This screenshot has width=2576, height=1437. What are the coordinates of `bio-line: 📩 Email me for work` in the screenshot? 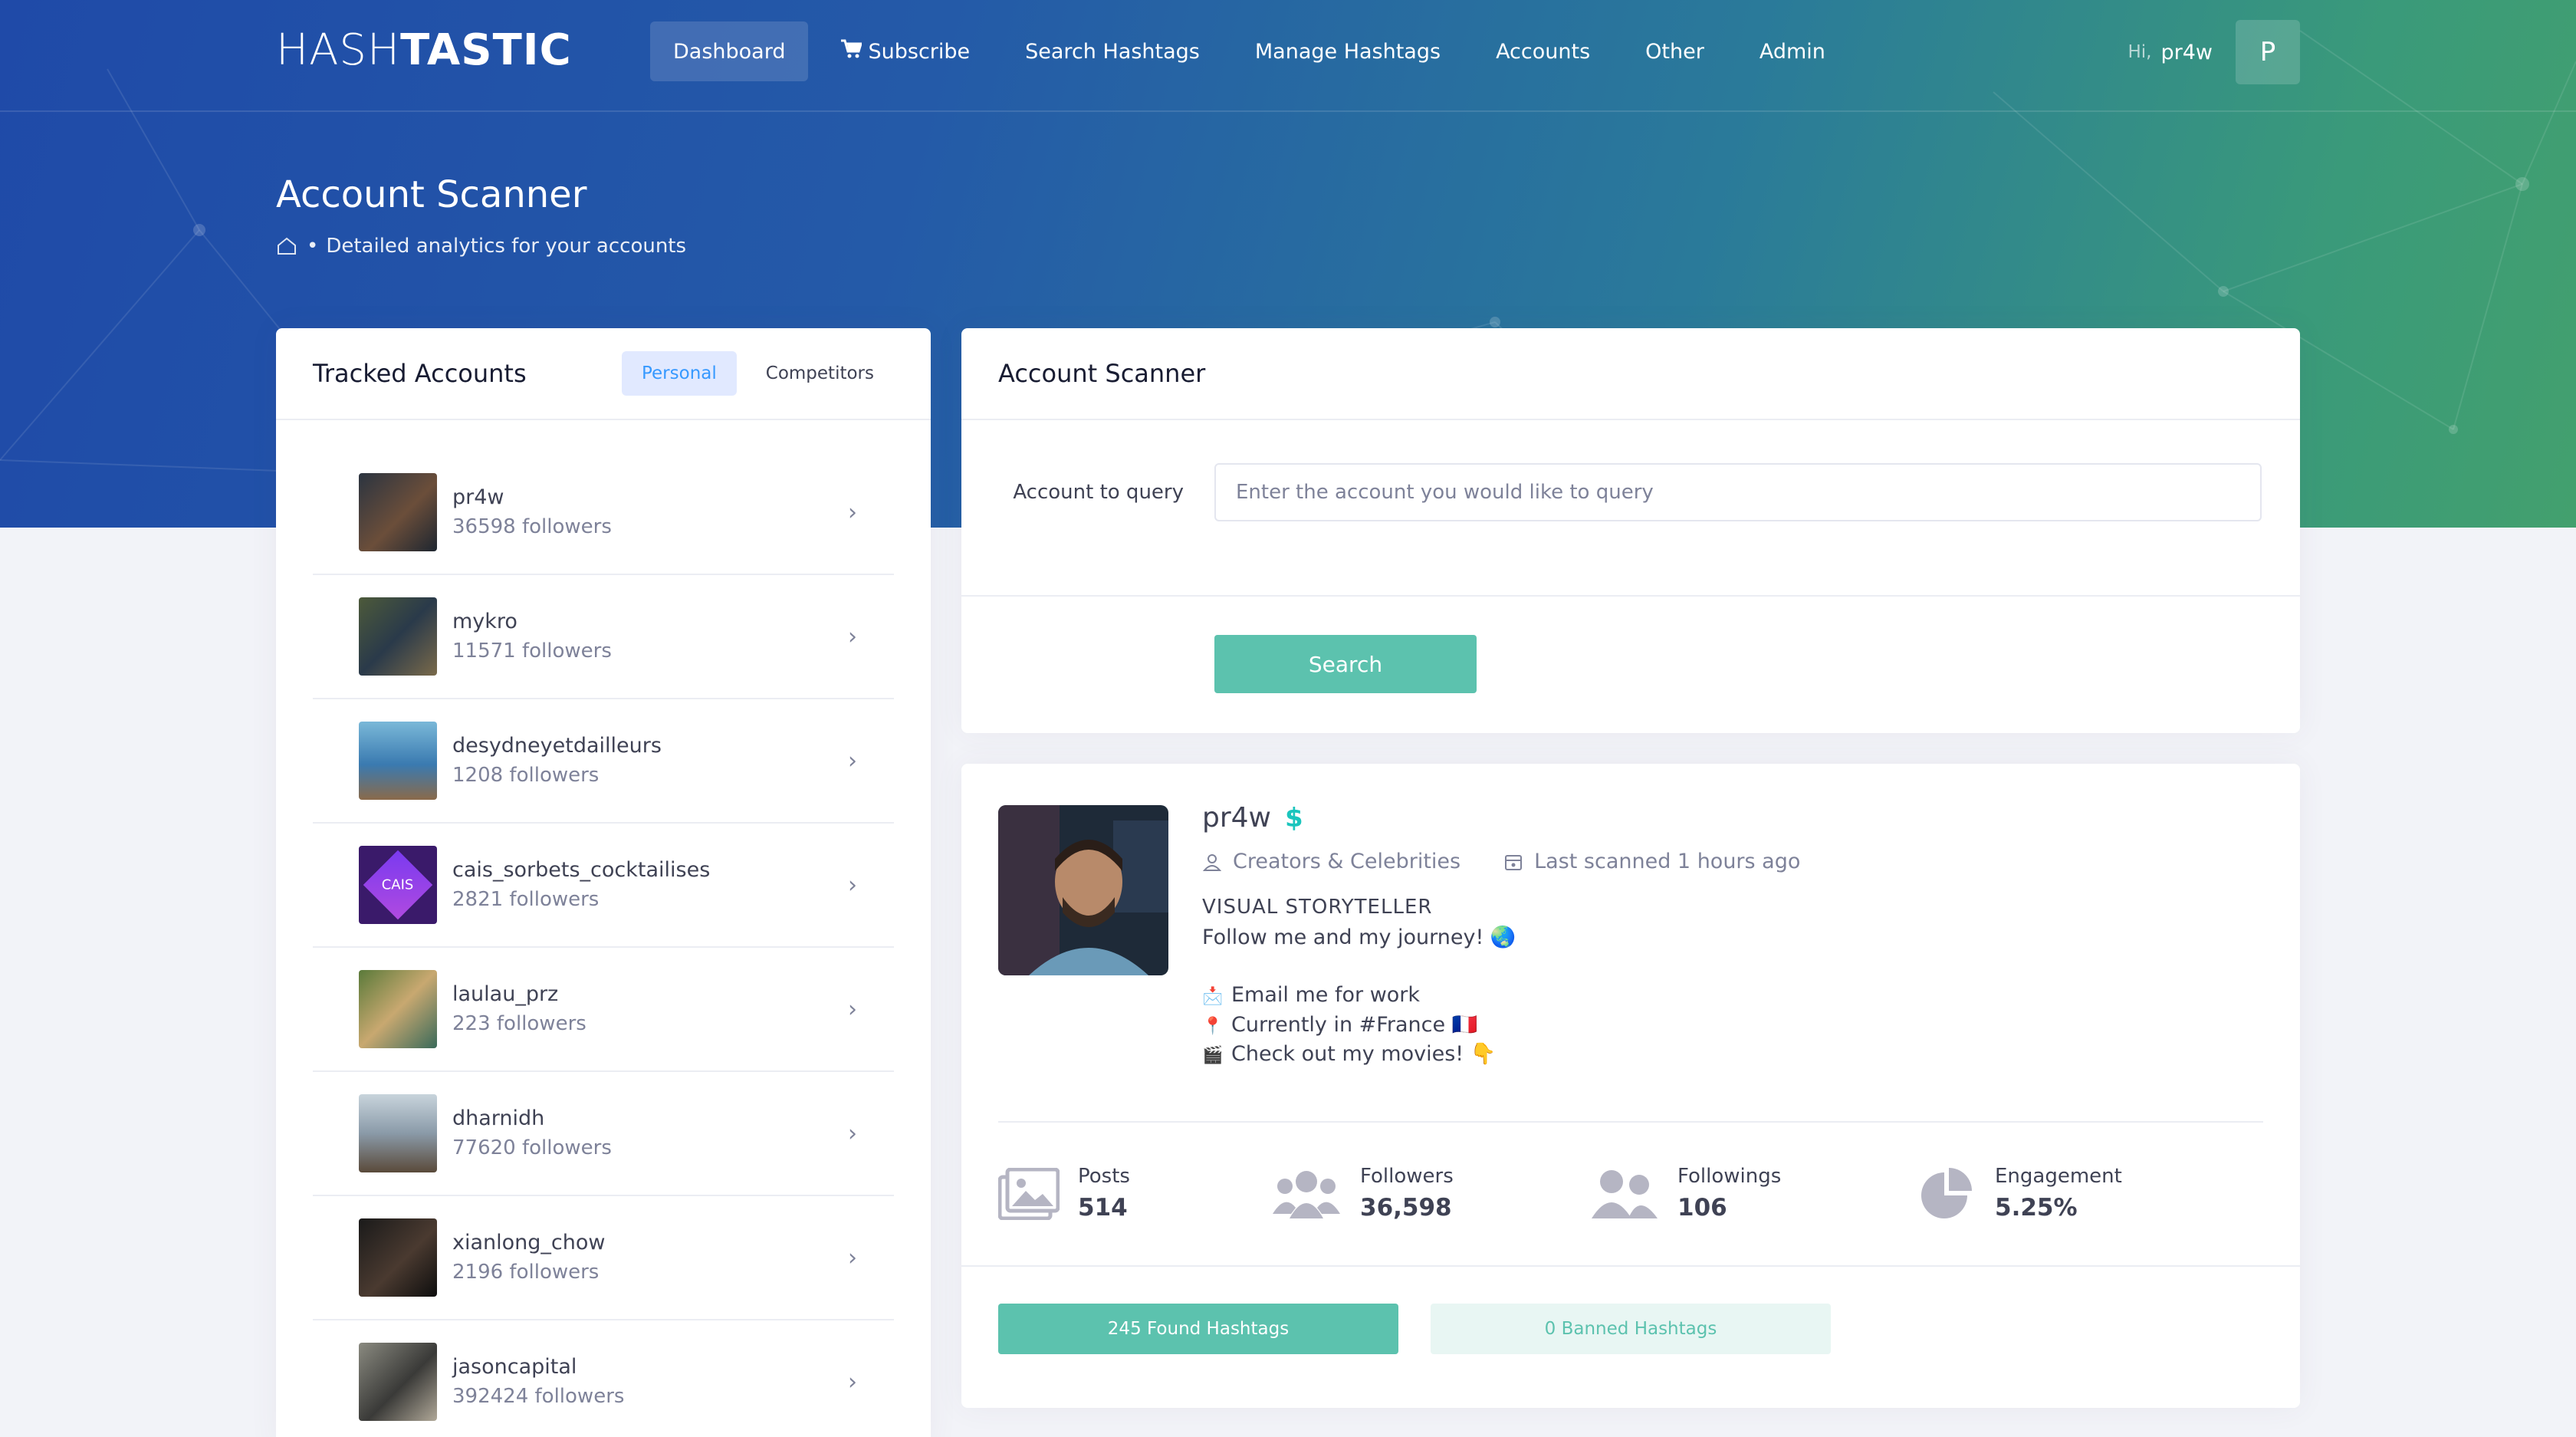 It's located at (1311, 995).